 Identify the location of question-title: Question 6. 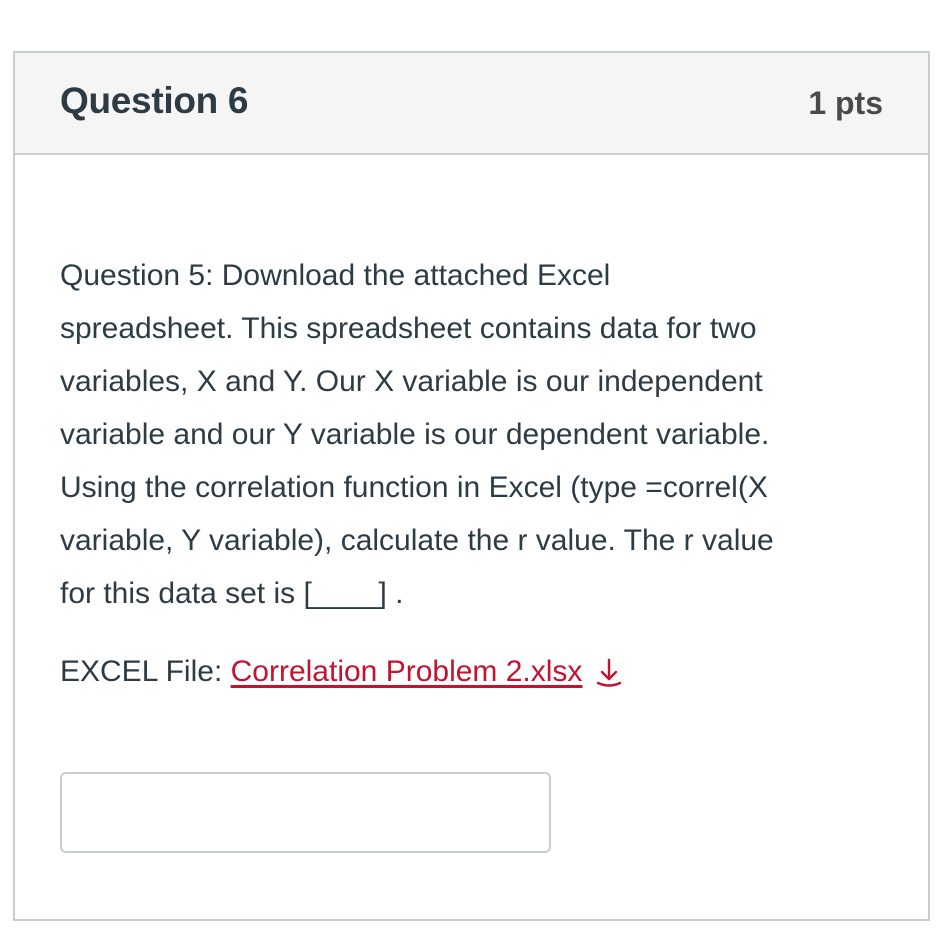
(154, 100).